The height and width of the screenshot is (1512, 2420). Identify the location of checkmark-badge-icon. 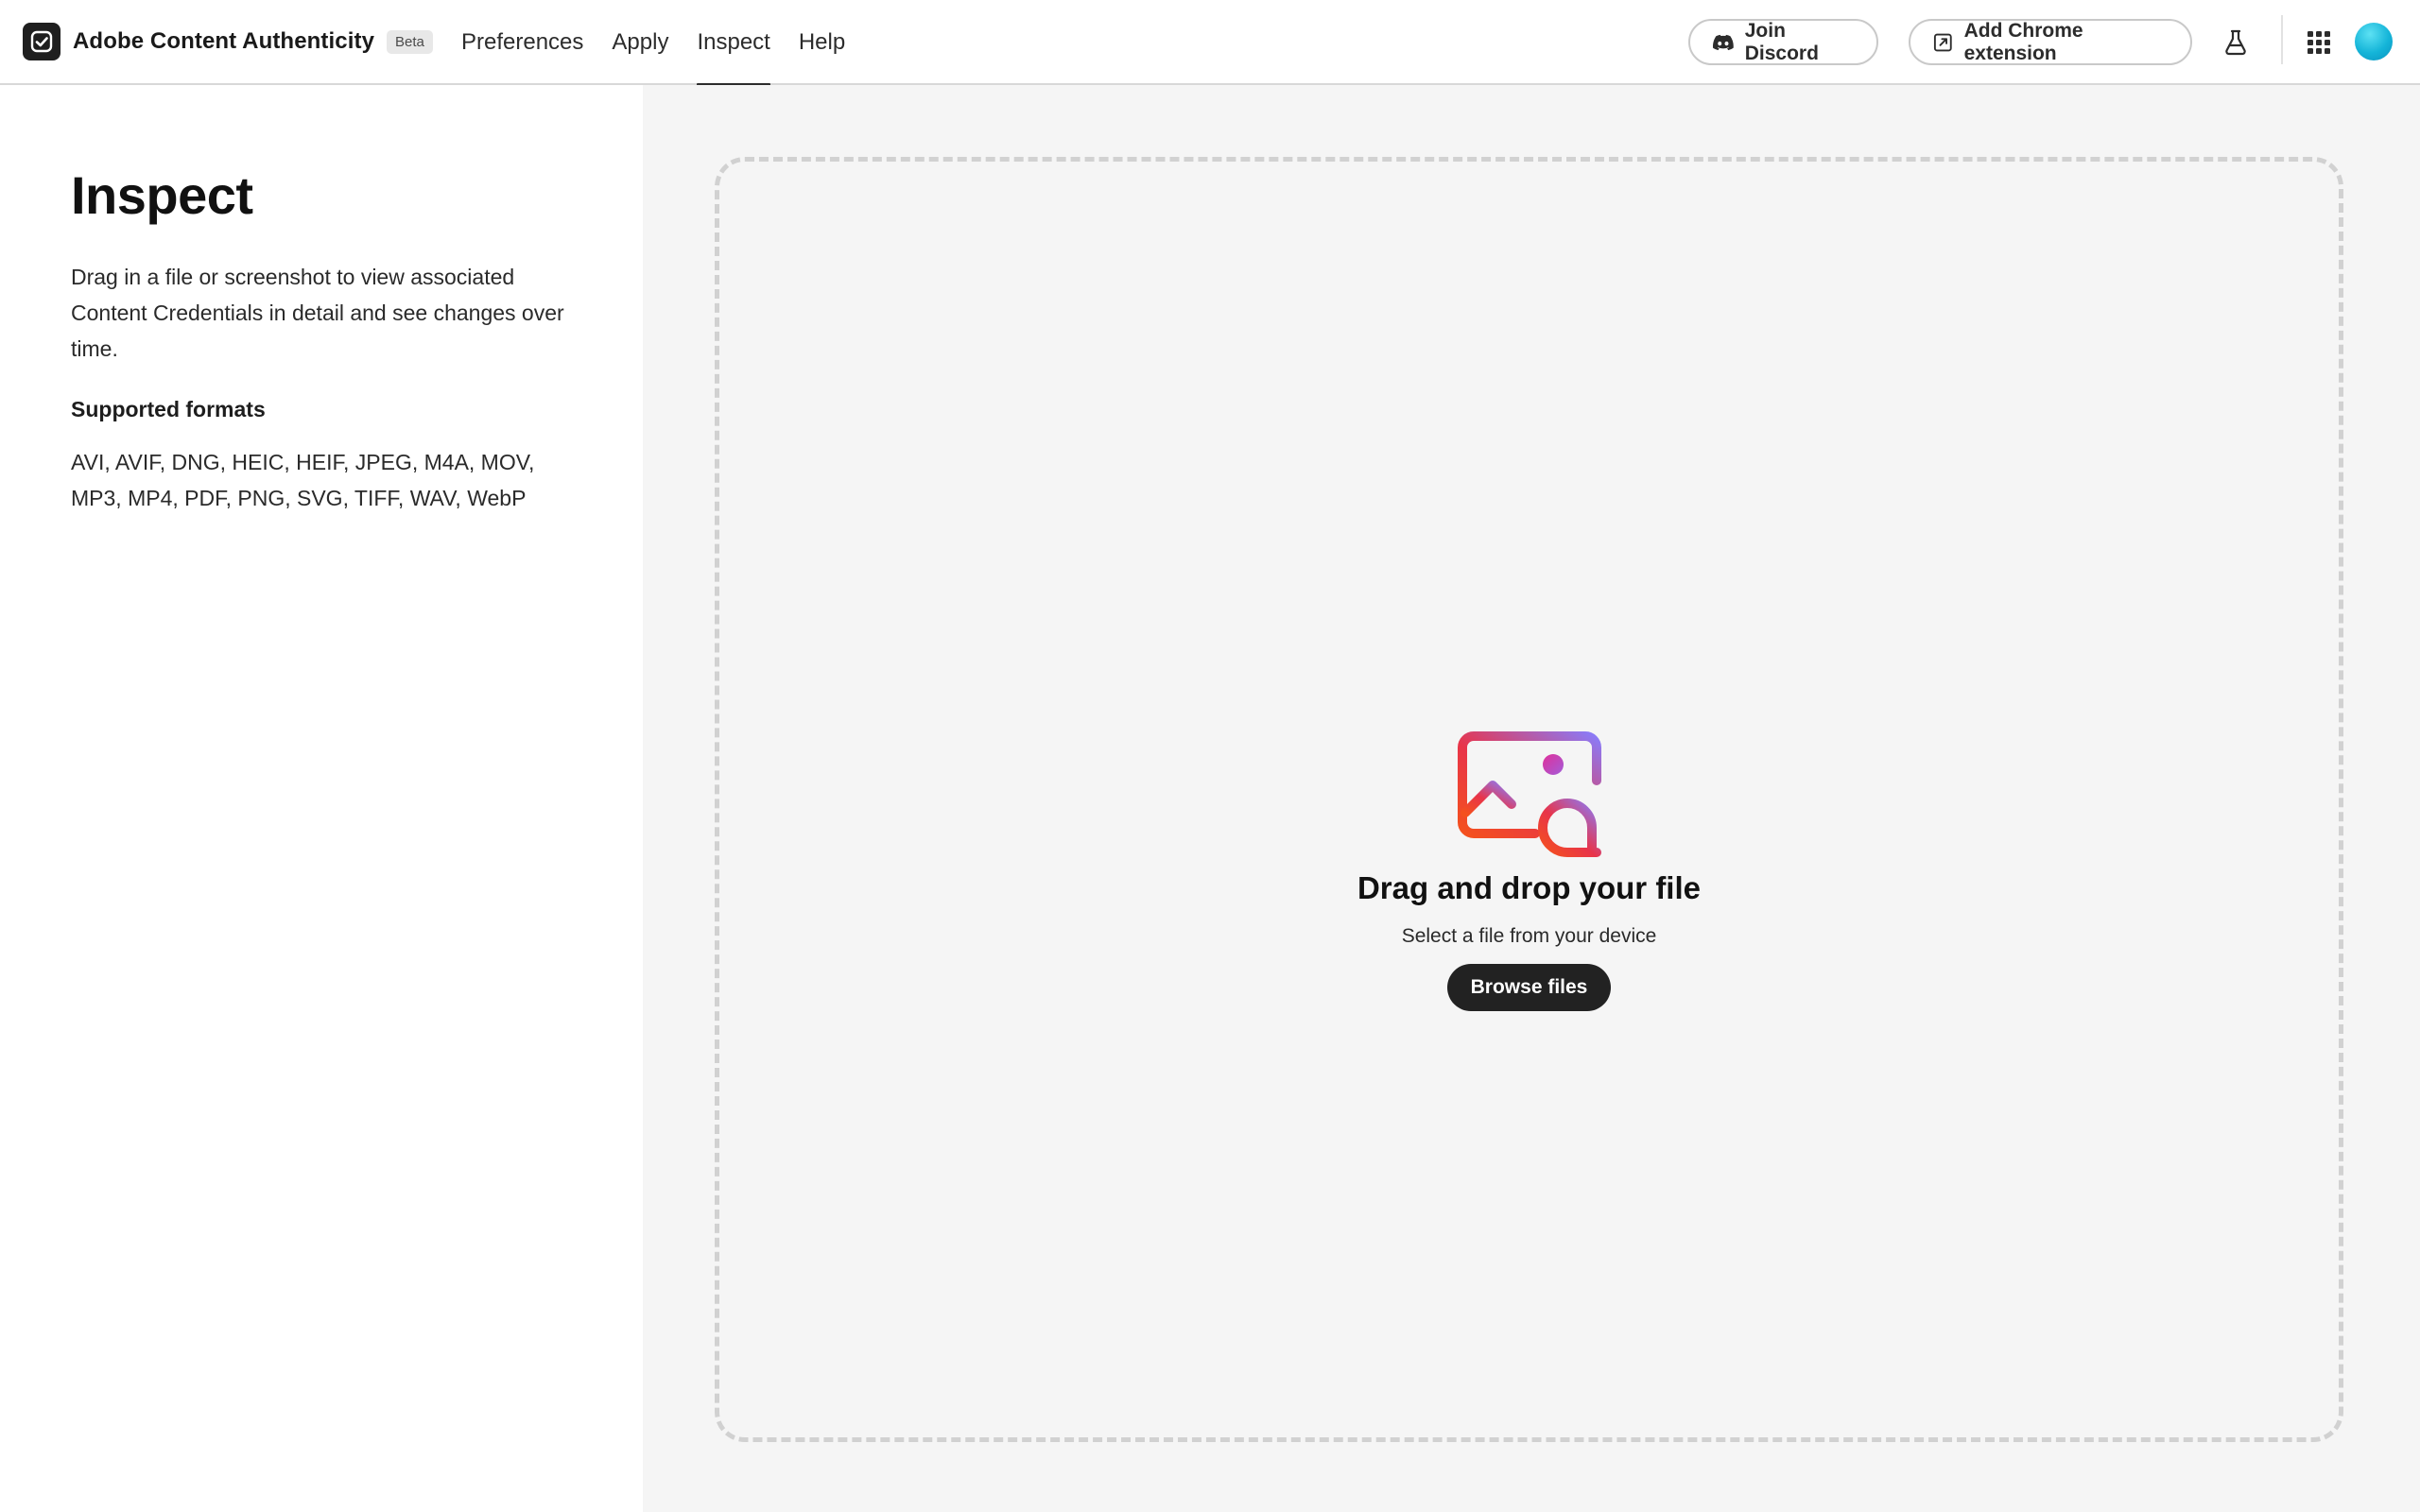
(41, 41).